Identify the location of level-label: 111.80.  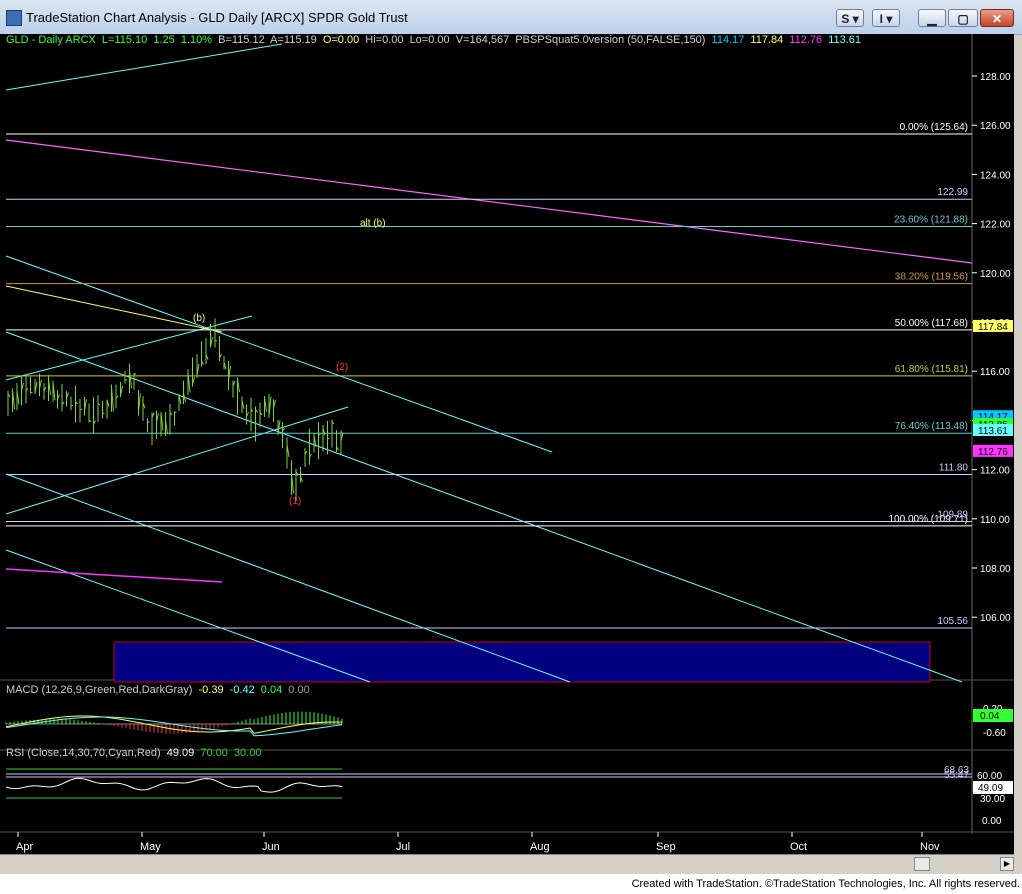
(954, 468).